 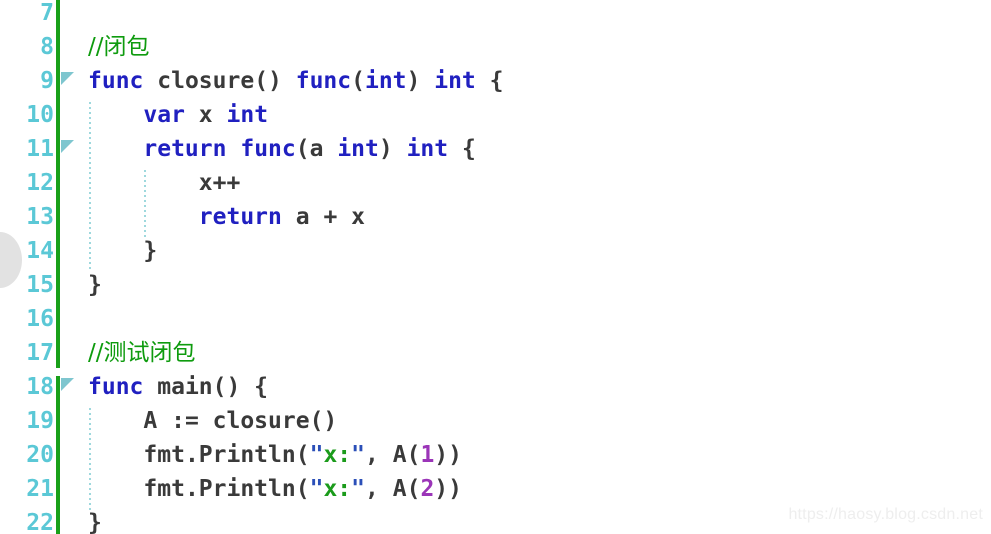 I want to click on token-punct: () {, so click(x=240, y=387).